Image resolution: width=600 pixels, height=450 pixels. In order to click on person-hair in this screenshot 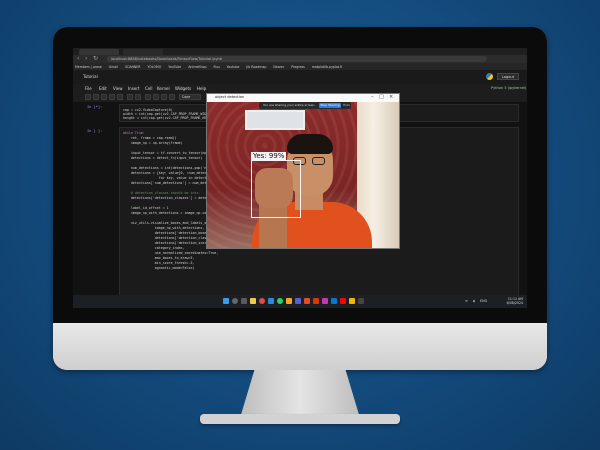, I will do `click(310, 144)`.